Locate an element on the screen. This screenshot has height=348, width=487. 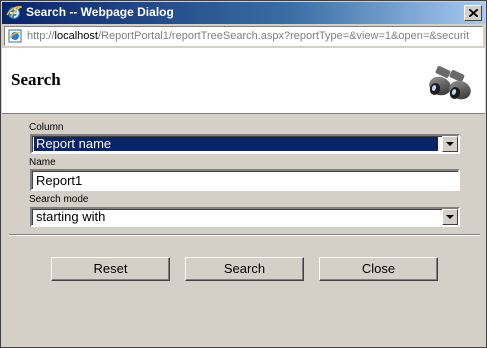
close-button: Close is located at coordinates (378, 269).